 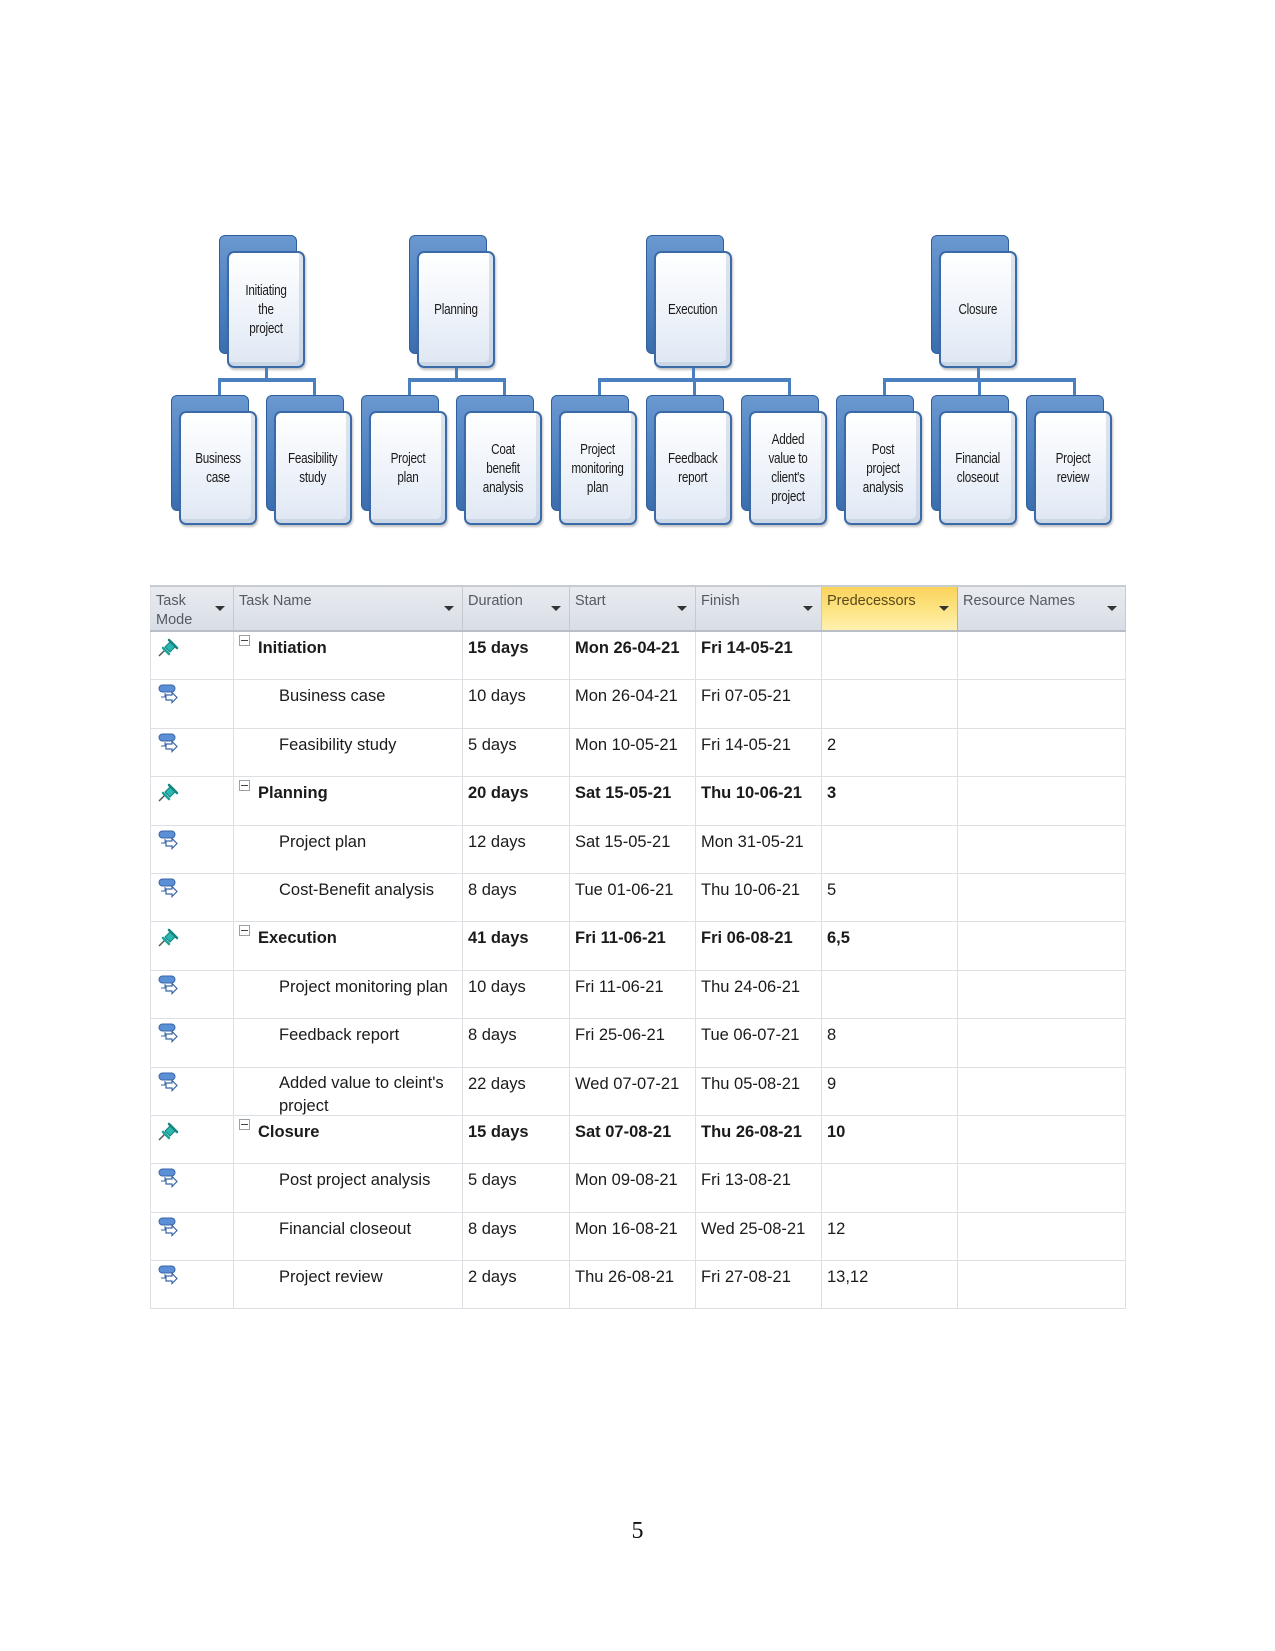 What do you see at coordinates (759, 1139) in the screenshot?
I see `finish-date-cell: Thu 26-08-21` at bounding box center [759, 1139].